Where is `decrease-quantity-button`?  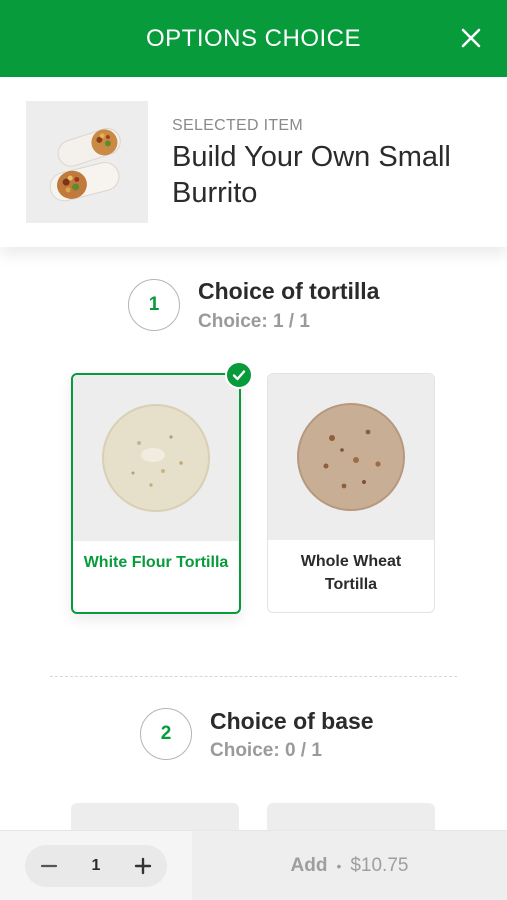
decrease-quantity-button is located at coordinates (49, 866).